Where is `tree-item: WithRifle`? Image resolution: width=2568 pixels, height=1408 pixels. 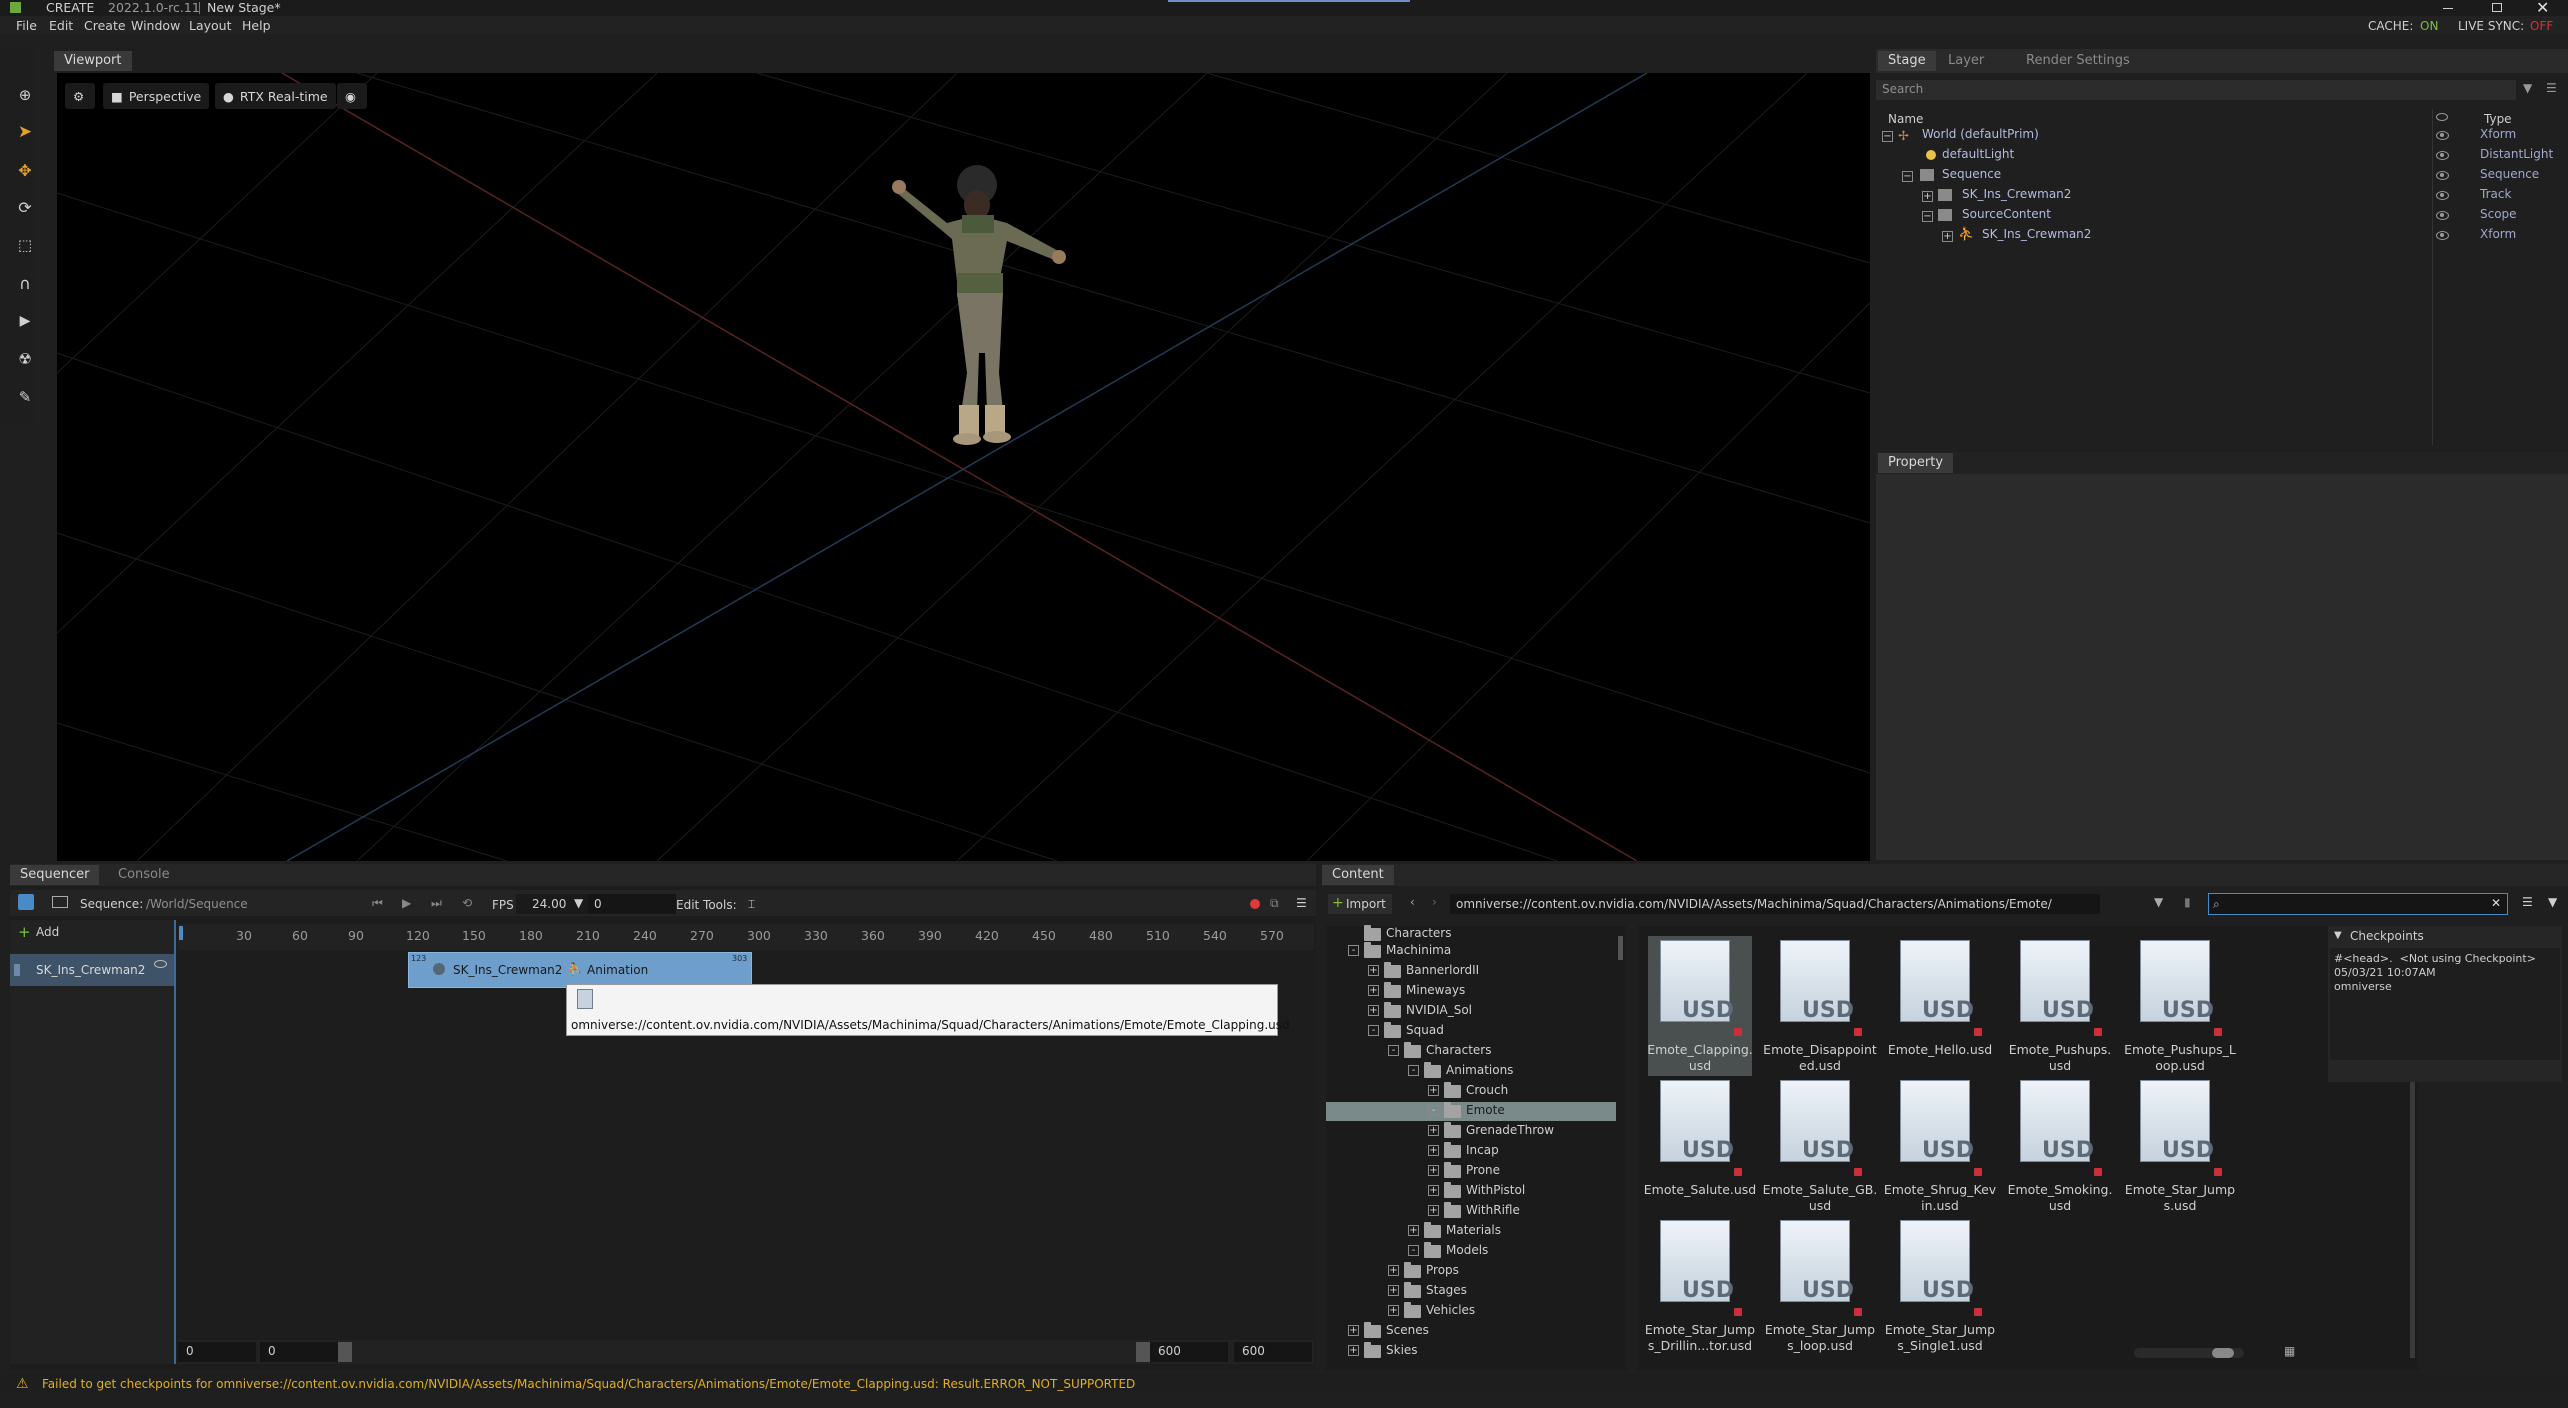
tree-item: WithRifle is located at coordinates (1493, 1210).